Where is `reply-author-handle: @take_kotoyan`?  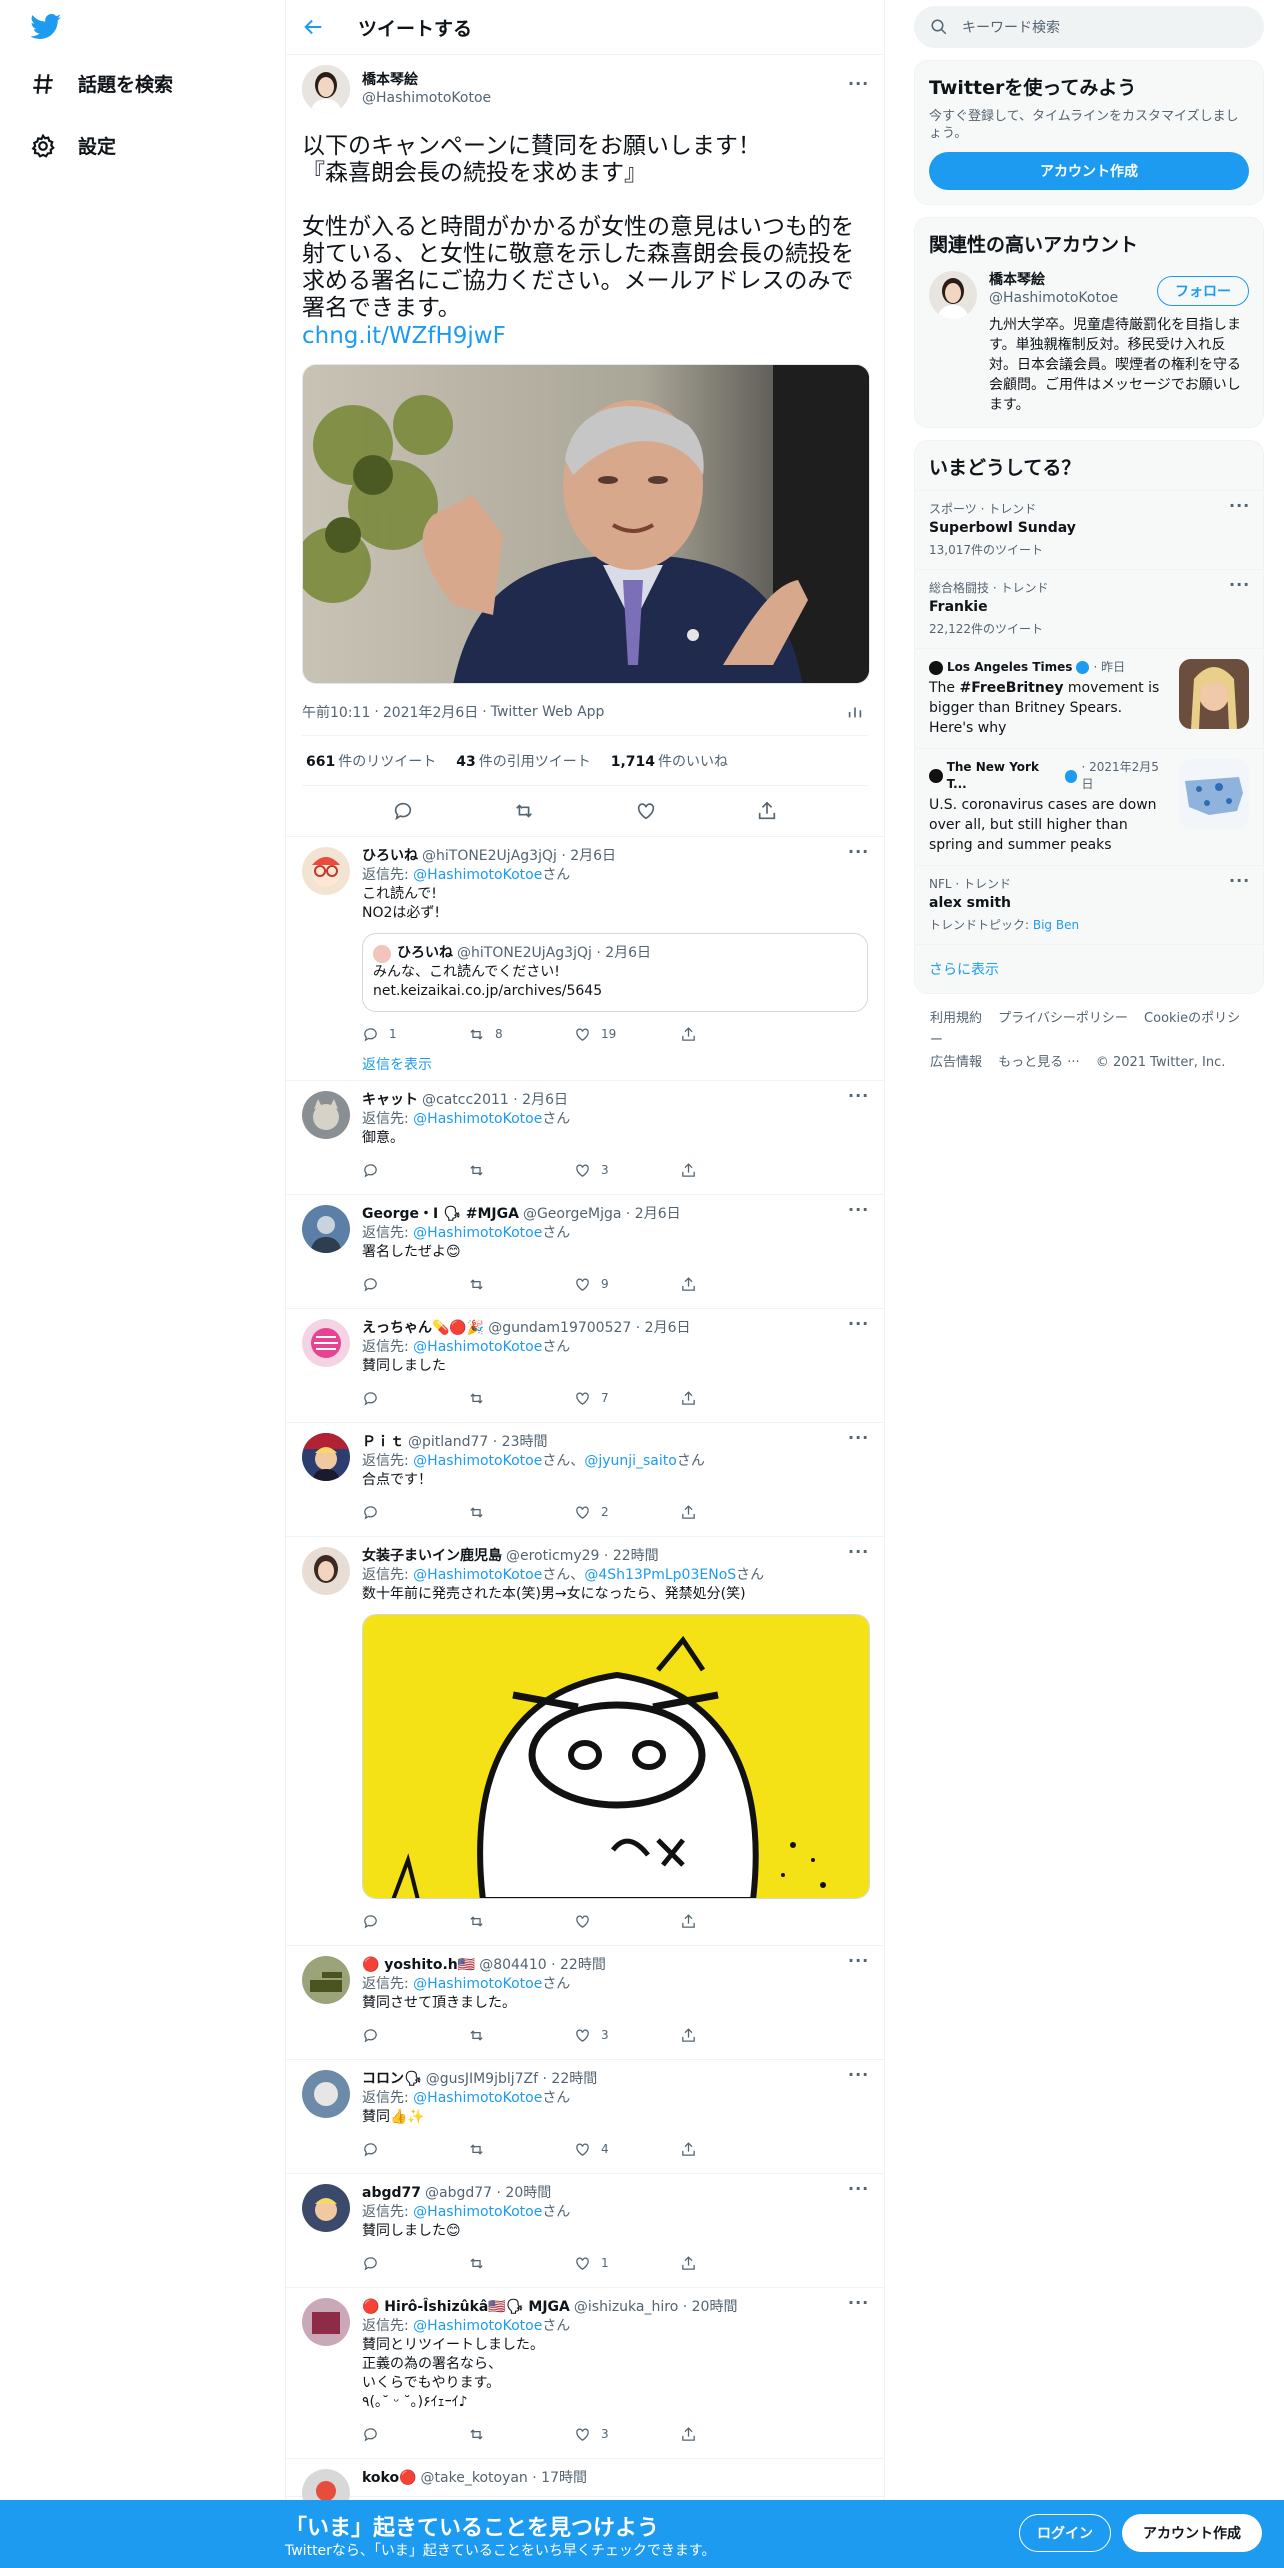 reply-author-handle: @take_kotoyan is located at coordinates (474, 2478).